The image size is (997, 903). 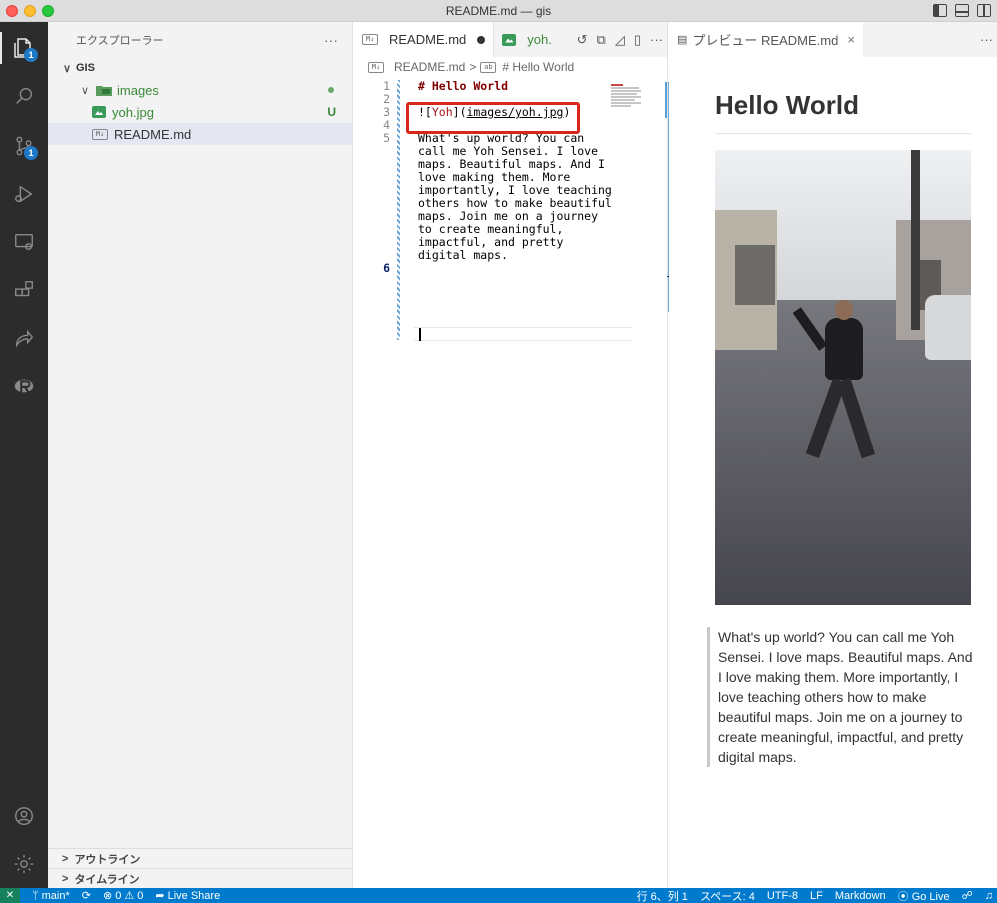 What do you see at coordinates (538, 67) in the screenshot?
I see `breadcrumb-symbol: # Hello World` at bounding box center [538, 67].